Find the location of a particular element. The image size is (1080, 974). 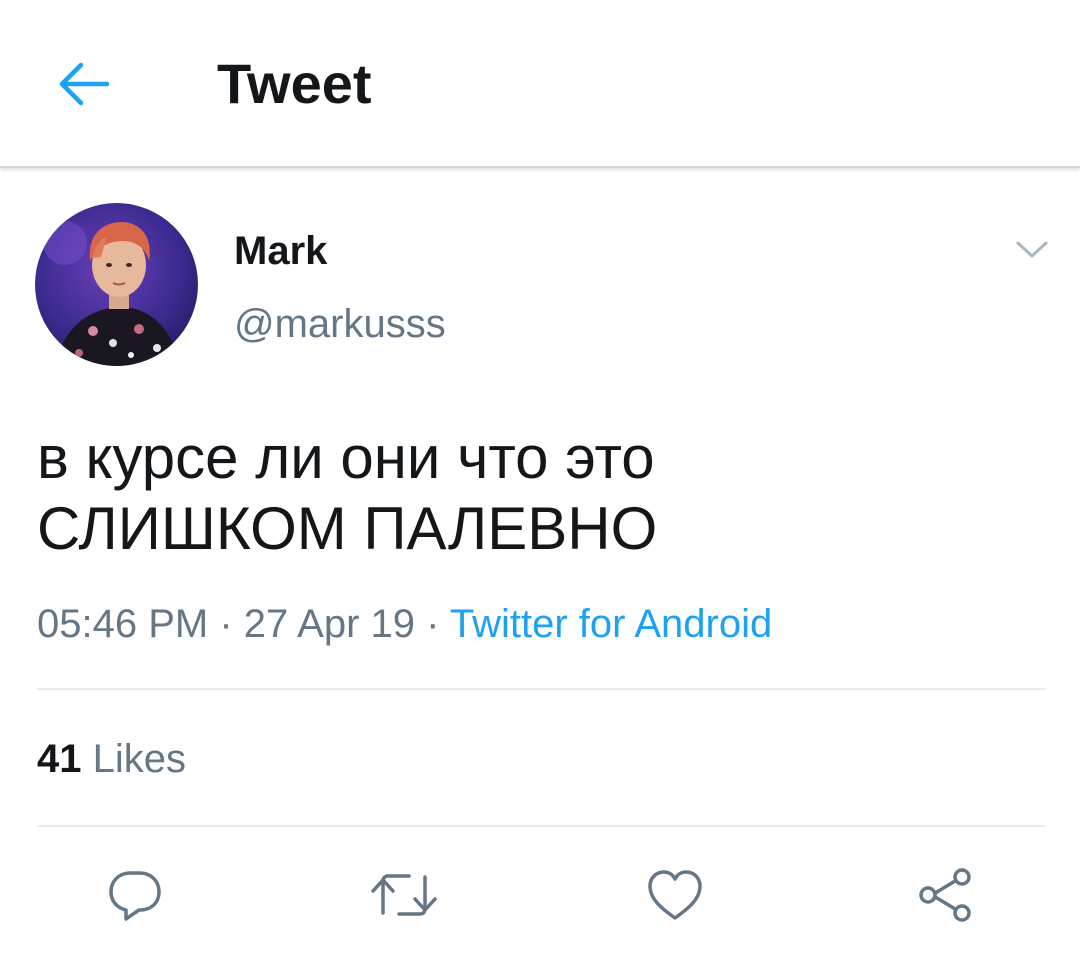

like-button is located at coordinates (675, 895).